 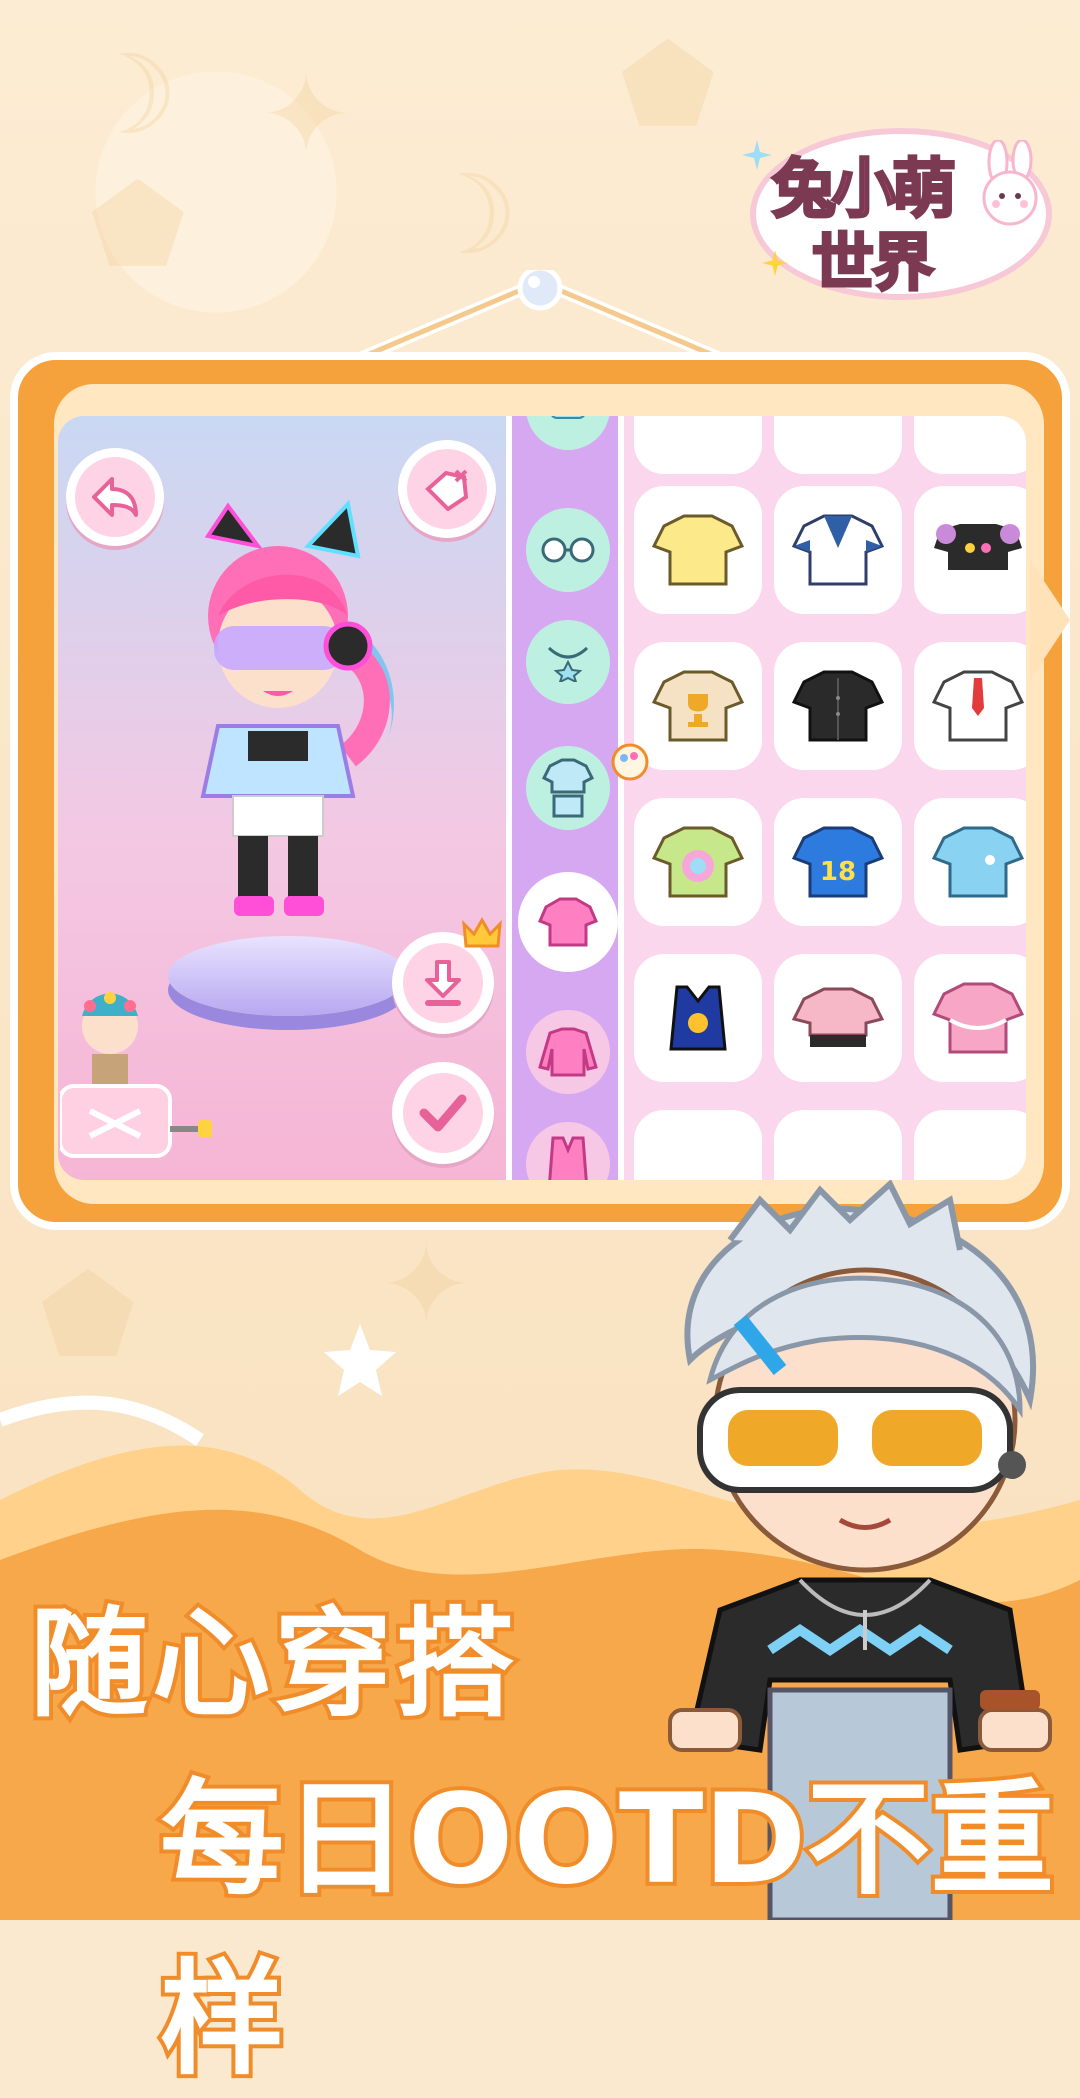 What do you see at coordinates (447, 490) in the screenshot?
I see `price-tag-icon` at bounding box center [447, 490].